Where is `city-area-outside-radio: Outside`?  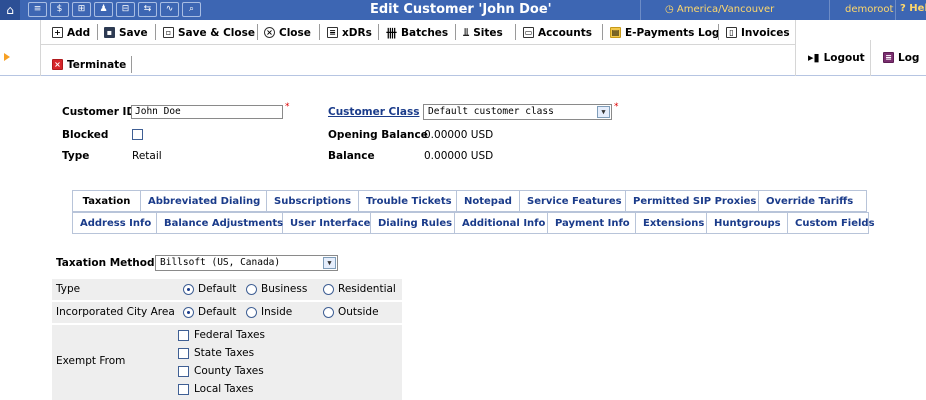
city-area-outside-radio: Outside is located at coordinates (351, 312).